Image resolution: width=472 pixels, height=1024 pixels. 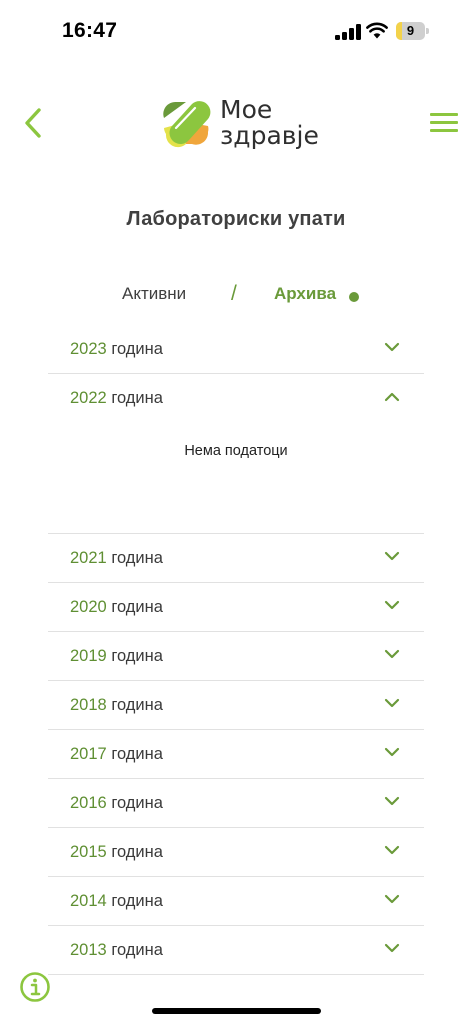 I want to click on tab-bar: Активни / Архива, so click(x=236, y=296).